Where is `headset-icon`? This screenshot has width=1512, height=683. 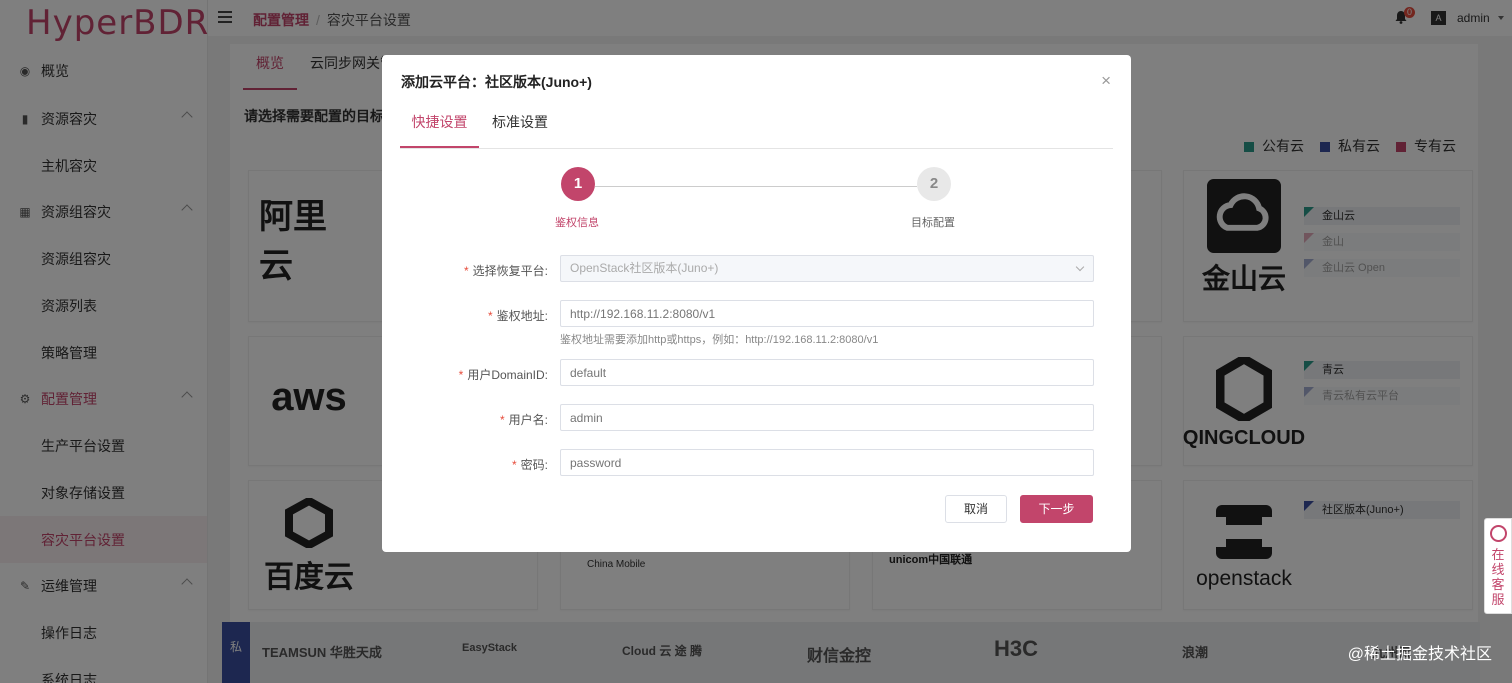 headset-icon is located at coordinates (1498, 533).